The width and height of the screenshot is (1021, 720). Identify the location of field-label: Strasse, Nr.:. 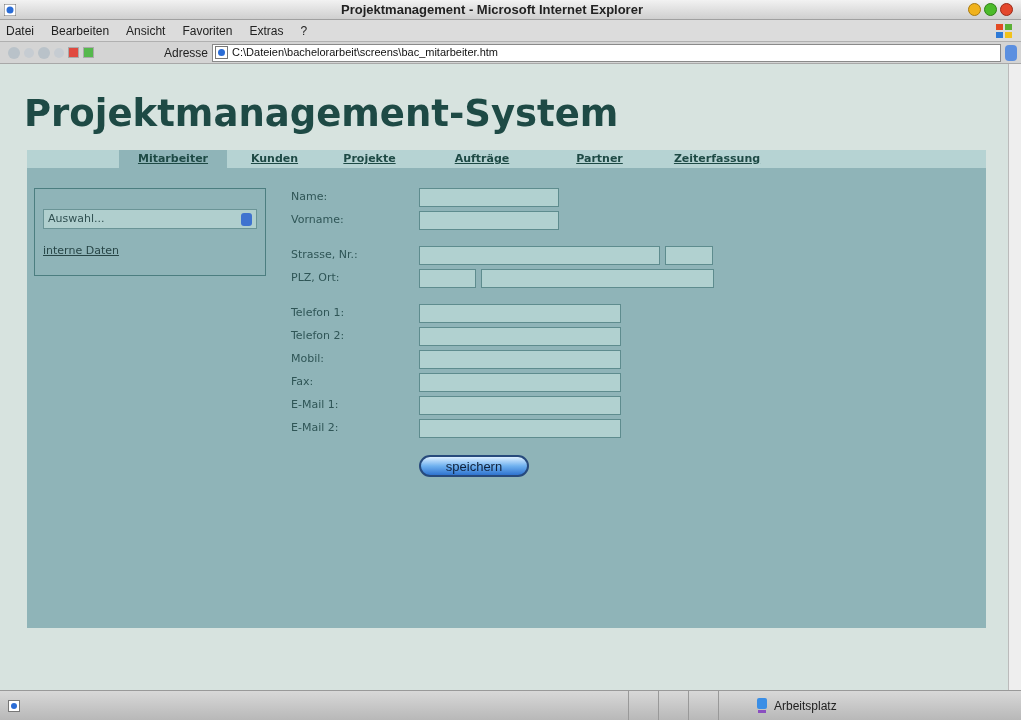
(325, 255).